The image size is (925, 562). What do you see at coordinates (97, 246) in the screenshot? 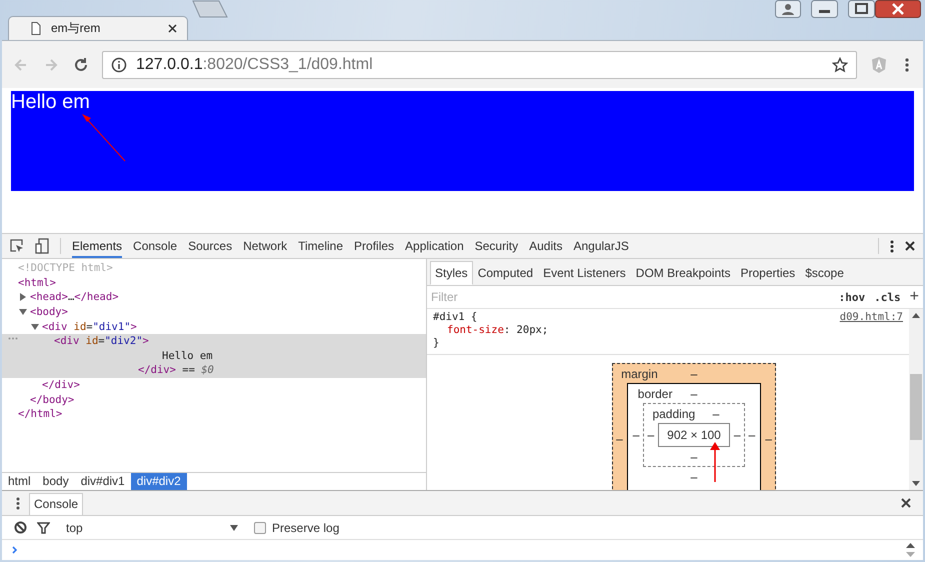
I see `devtools-tab: Elements` at bounding box center [97, 246].